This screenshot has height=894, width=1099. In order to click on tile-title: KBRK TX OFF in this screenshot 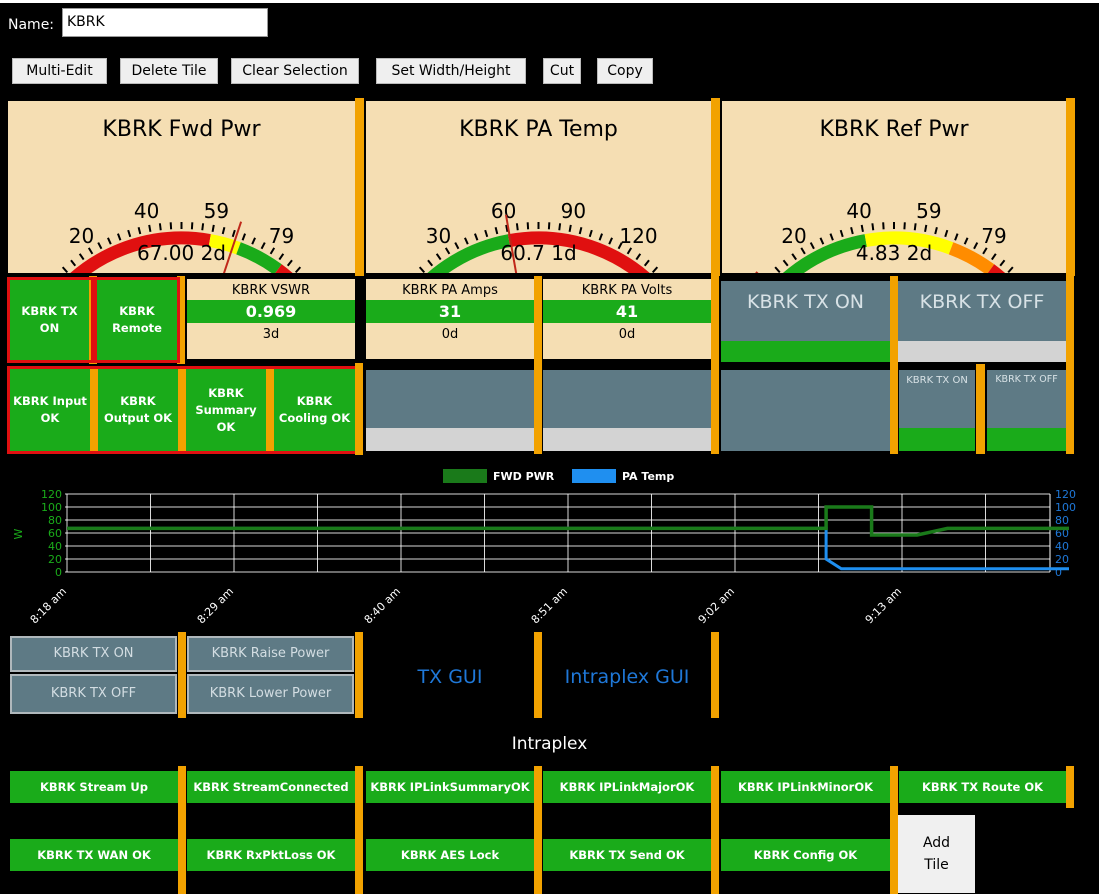, I will do `click(982, 311)`.